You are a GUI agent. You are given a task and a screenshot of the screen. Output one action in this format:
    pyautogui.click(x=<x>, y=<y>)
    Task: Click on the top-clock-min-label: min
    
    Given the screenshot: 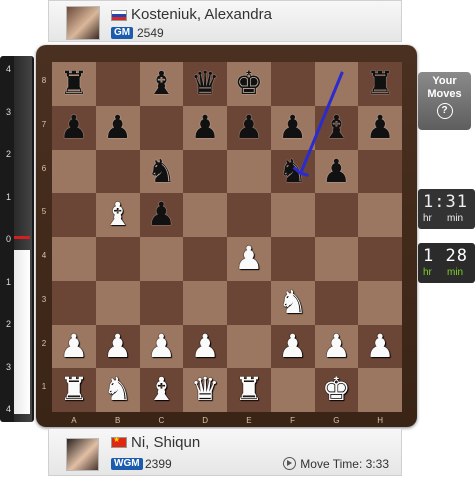 What is the action you would take?
    pyautogui.click(x=455, y=218)
    